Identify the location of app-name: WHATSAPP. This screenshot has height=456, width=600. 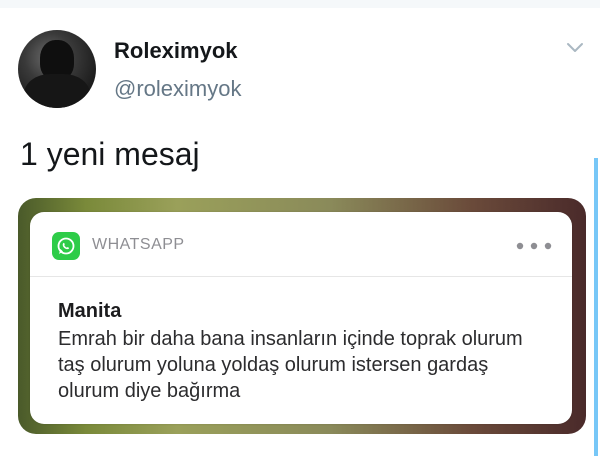
(138, 244).